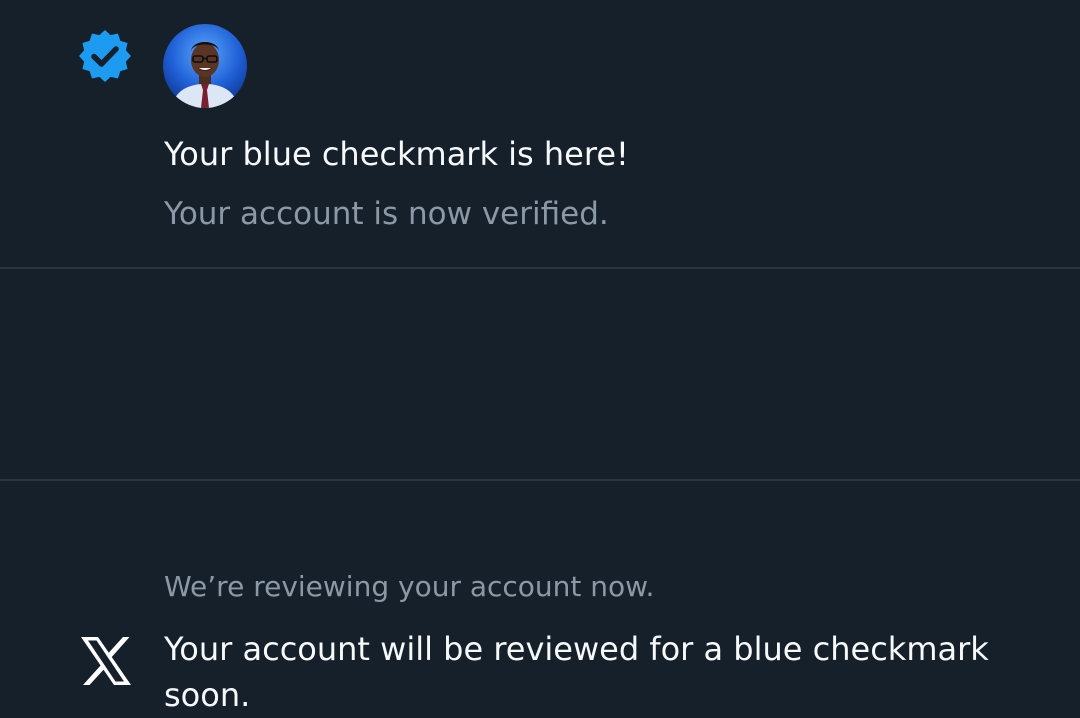 The image size is (1080, 718). Describe the element at coordinates (540, 480) in the screenshot. I see `divider` at that location.